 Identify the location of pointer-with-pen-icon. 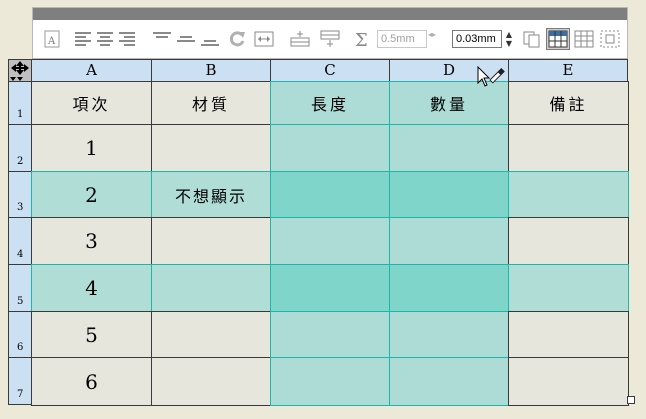
(491, 76).